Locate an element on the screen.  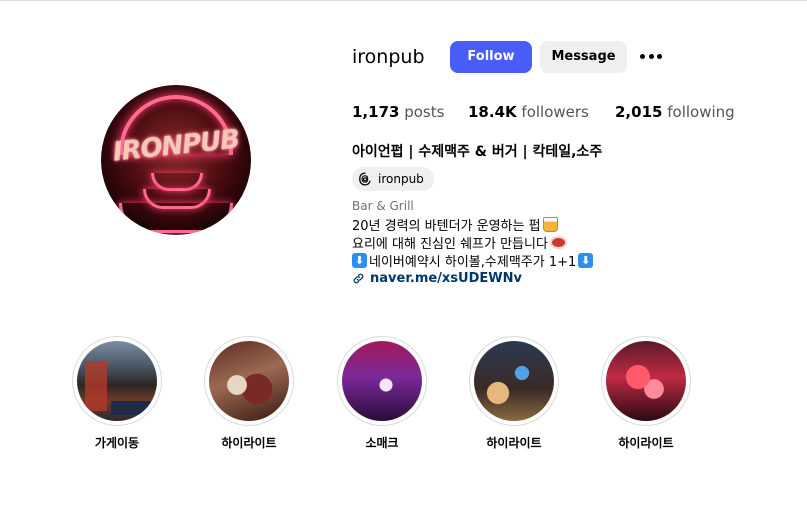
bio-line-2-text: 요리에 대해 진심인 쉐프가 만듭니다 is located at coordinates (450, 244).